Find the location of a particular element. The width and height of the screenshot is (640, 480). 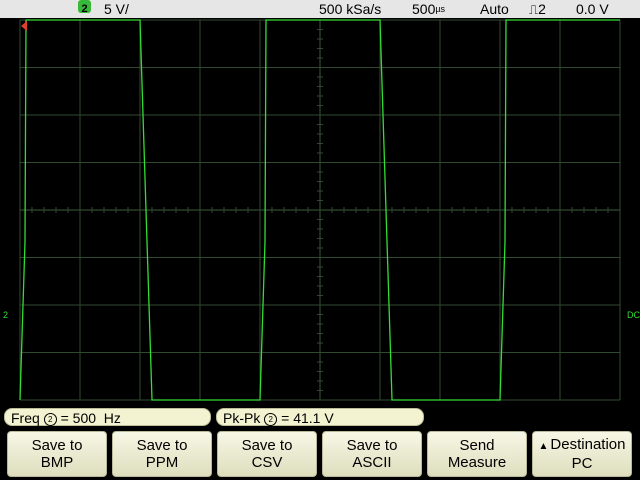

save-to-csv-button: Save to CSV is located at coordinates (267, 454).